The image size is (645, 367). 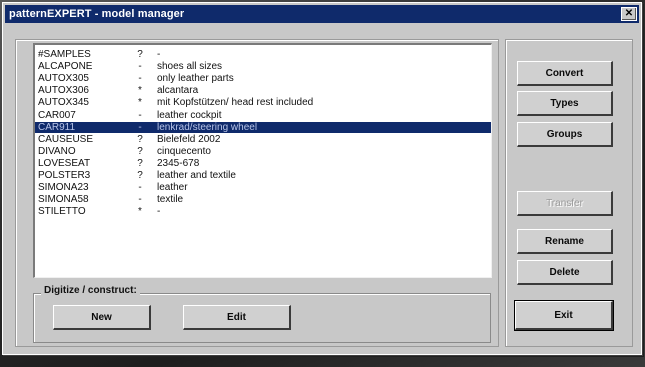 What do you see at coordinates (322, 14) in the screenshot?
I see `title-bar: patternEXPERT - model manager ✕` at bounding box center [322, 14].